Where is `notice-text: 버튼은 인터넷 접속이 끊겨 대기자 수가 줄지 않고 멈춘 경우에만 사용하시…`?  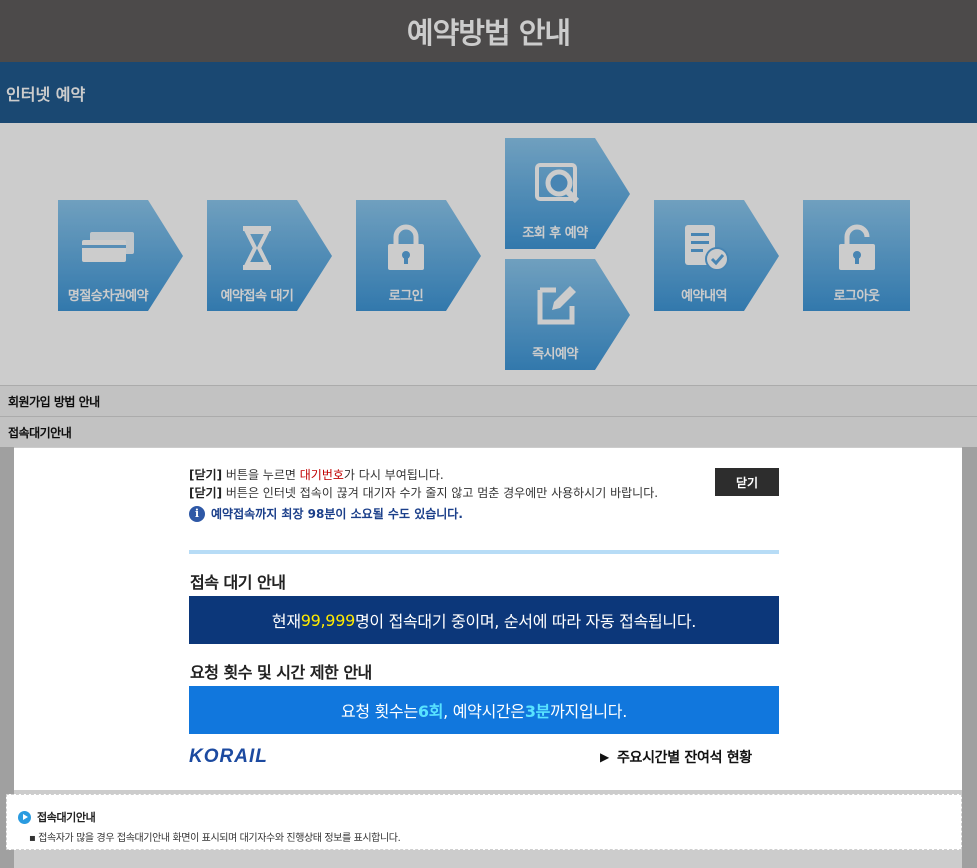 notice-text: 버튼은 인터넷 접속이 끊겨 대기자 수가 줄지 않고 멈춘 경우에만 사용하시… is located at coordinates (440, 493).